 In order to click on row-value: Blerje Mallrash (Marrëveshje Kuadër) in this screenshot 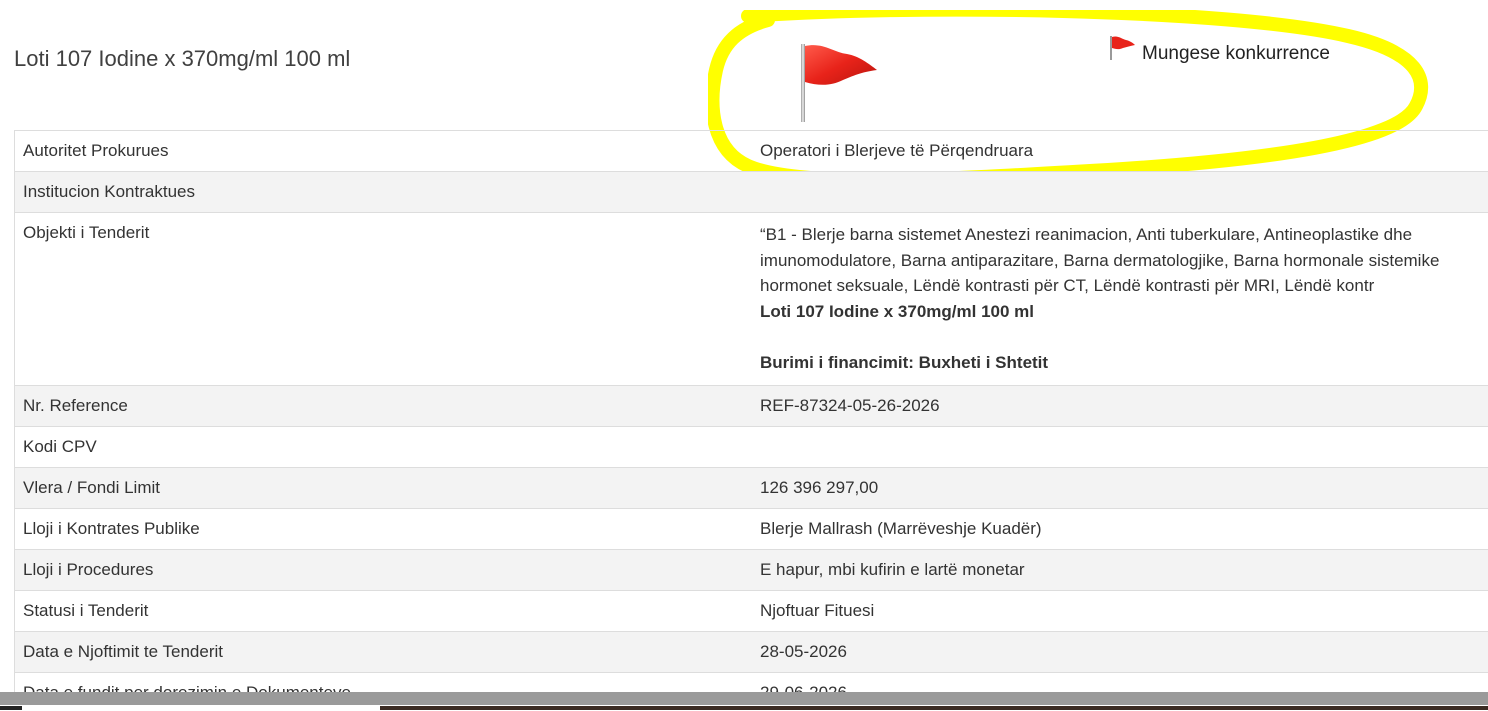, I will do `click(1120, 529)`.